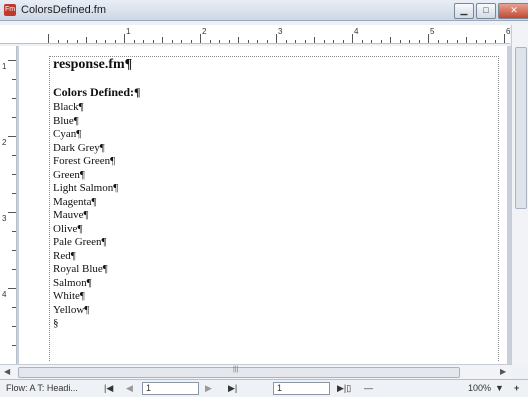  I want to click on color-list-item: Green¶, so click(69, 174).